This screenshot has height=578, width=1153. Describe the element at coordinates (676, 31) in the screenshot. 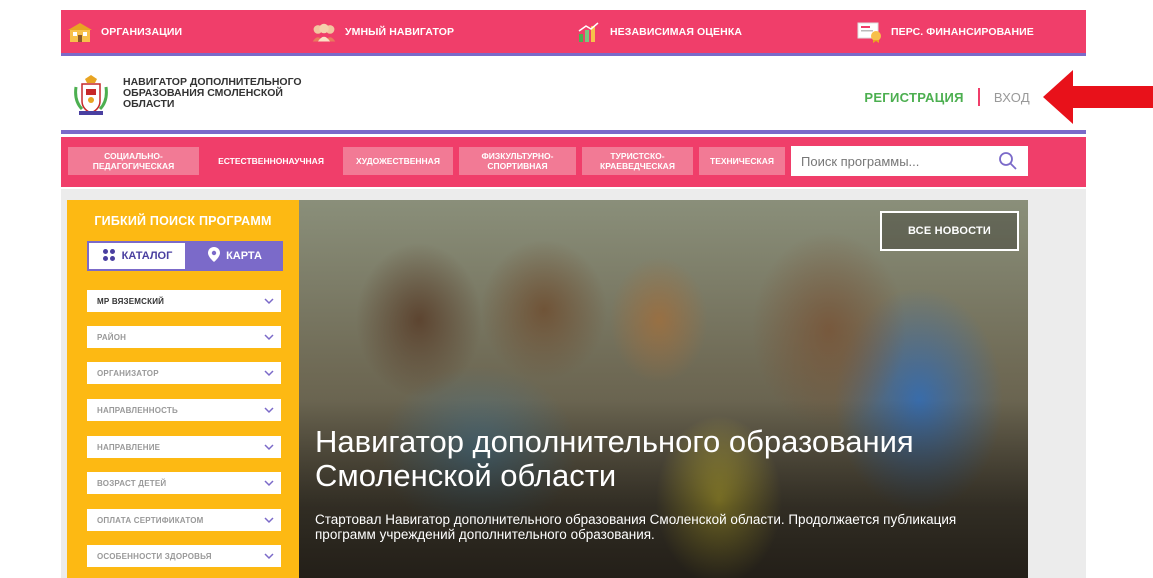

I see `topnav-independent-assessment-label: НЕЗАВИСИМАЯ ОЦЕНКА` at that location.